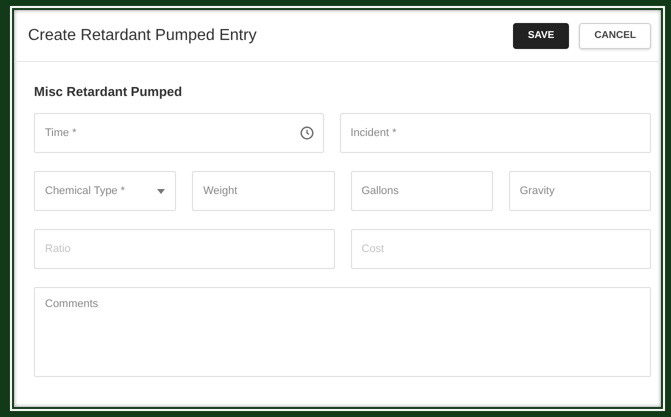  What do you see at coordinates (109, 91) in the screenshot?
I see `section-title: Misc Retardant Pumped` at bounding box center [109, 91].